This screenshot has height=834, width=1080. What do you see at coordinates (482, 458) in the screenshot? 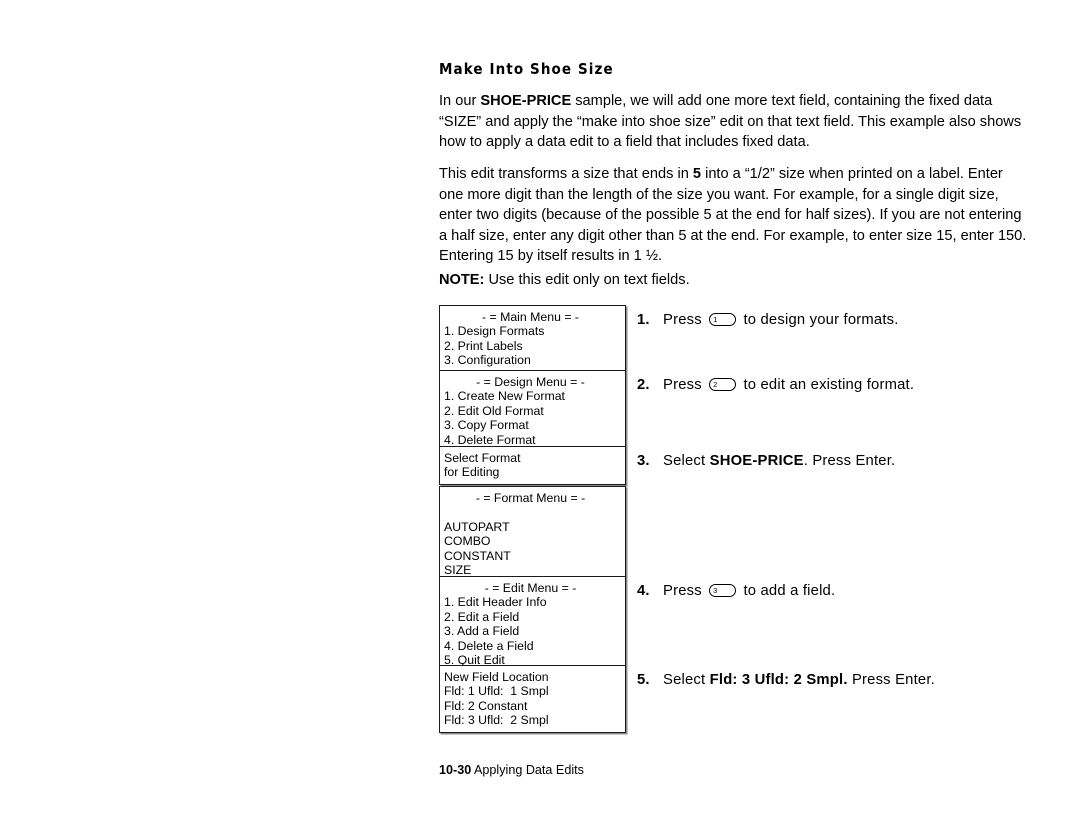
I see `lcd-line: Select Format` at bounding box center [482, 458].